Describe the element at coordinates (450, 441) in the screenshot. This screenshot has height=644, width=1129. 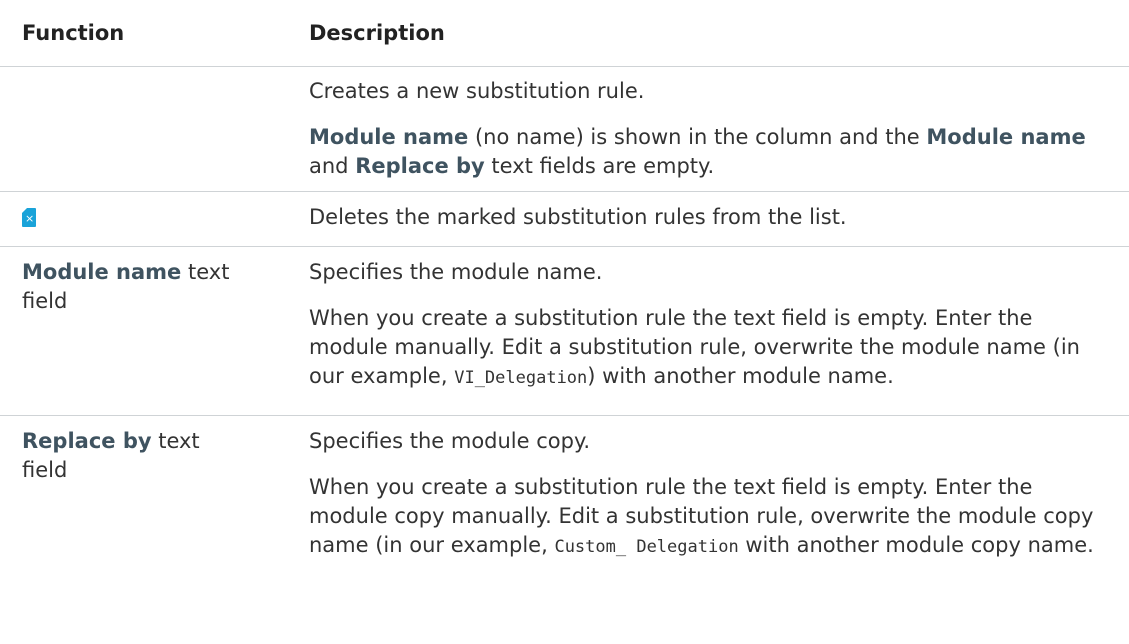
I see `replace-by-summary: Specifies the module copy.` at that location.